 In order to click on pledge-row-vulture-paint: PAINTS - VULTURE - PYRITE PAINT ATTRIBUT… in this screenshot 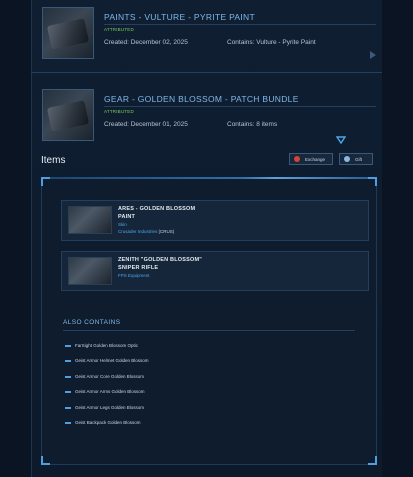, I will do `click(206, 36)`.